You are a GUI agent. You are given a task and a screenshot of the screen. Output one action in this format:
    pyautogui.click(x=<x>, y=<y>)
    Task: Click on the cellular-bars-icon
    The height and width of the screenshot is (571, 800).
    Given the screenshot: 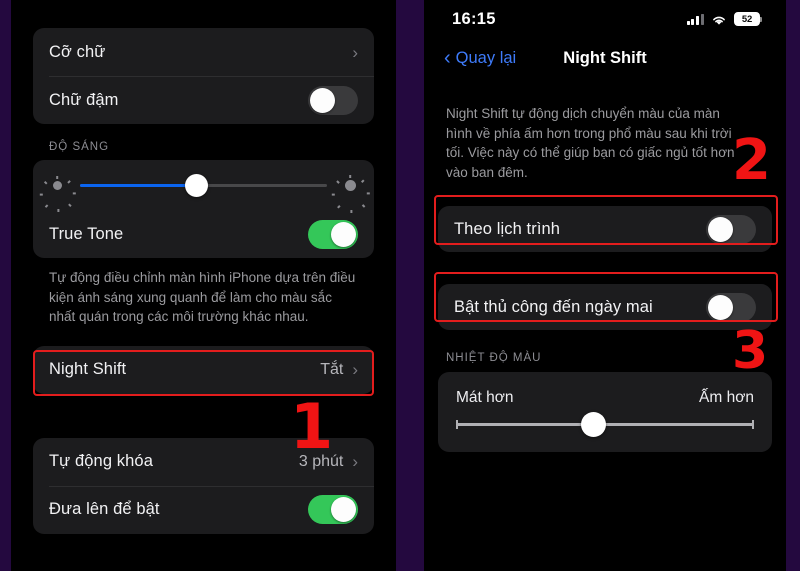 What is the action you would take?
    pyautogui.click(x=695, y=19)
    